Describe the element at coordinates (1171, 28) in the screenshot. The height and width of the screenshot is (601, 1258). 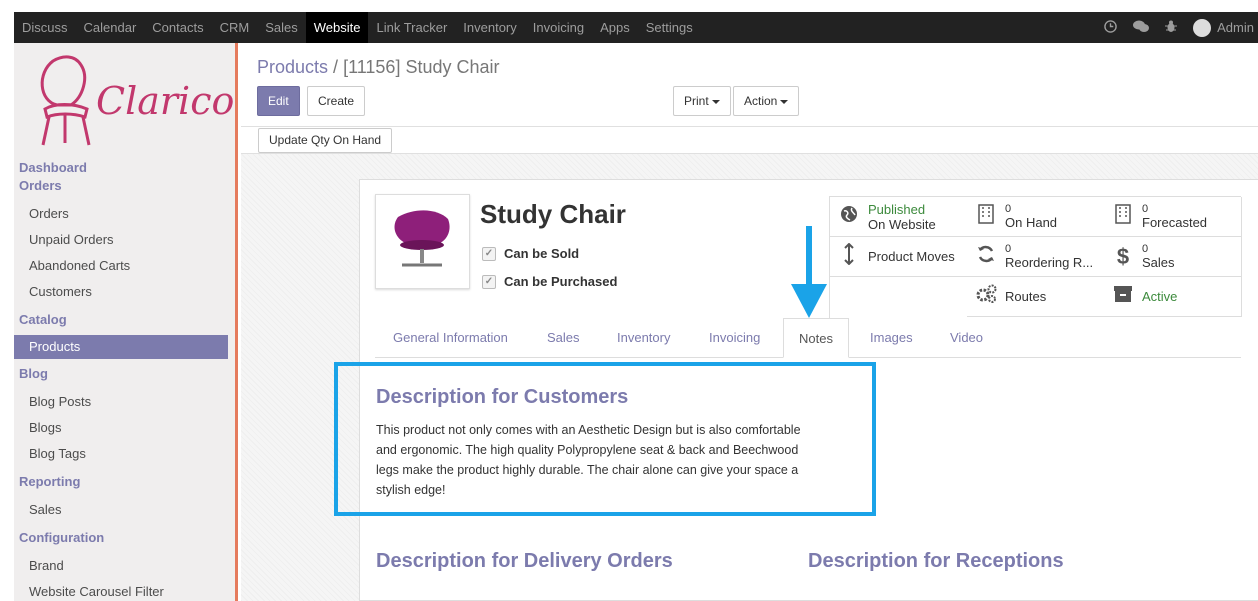
I see `bug-icon` at that location.